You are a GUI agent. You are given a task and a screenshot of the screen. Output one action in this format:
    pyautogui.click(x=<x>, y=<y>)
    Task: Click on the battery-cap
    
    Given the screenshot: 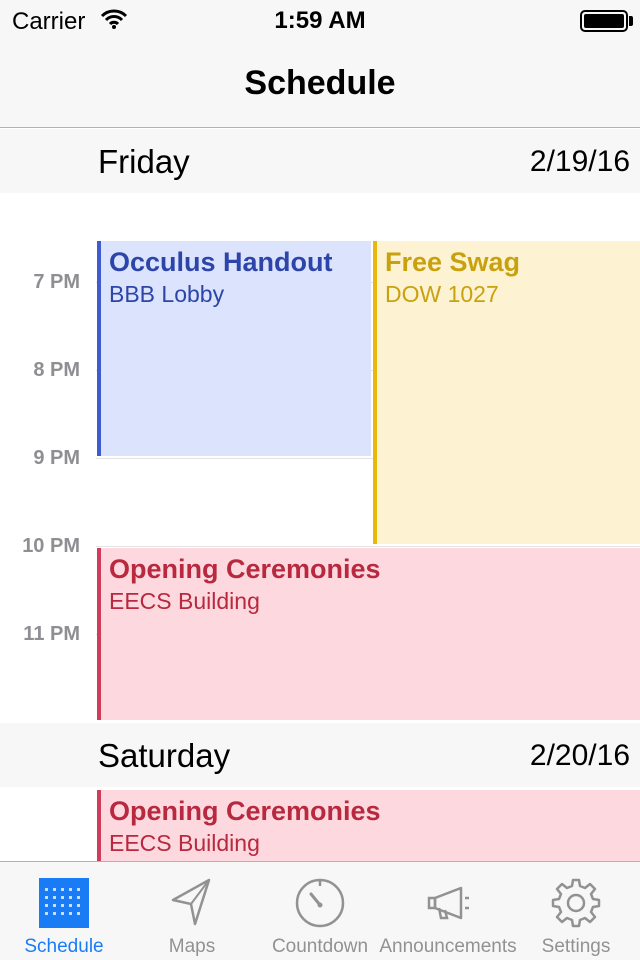 What is the action you would take?
    pyautogui.click(x=631, y=21)
    